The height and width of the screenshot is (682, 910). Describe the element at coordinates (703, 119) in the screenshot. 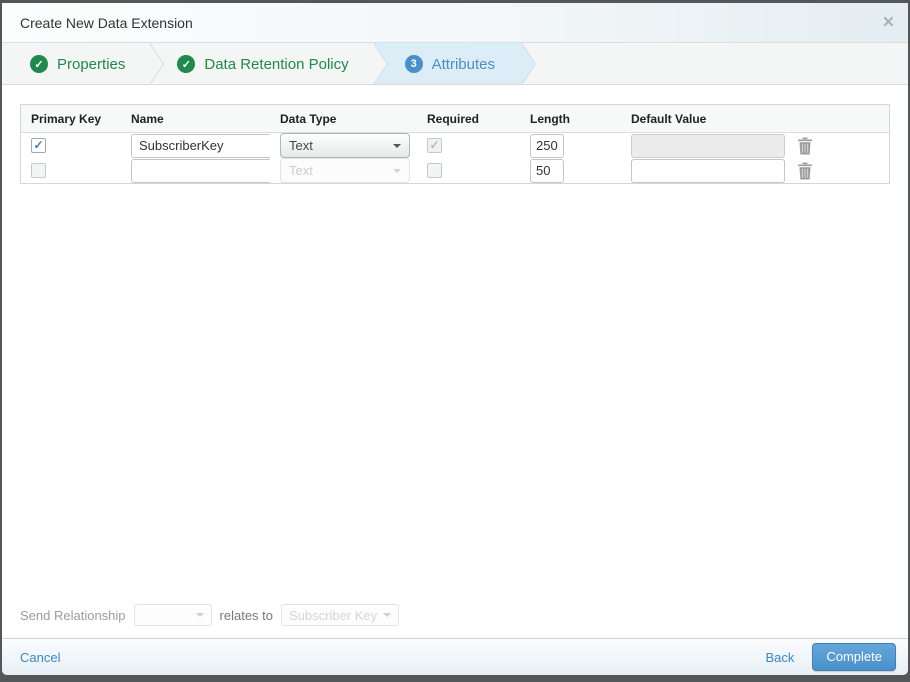

I see `column-header-default-value: Default Value` at that location.